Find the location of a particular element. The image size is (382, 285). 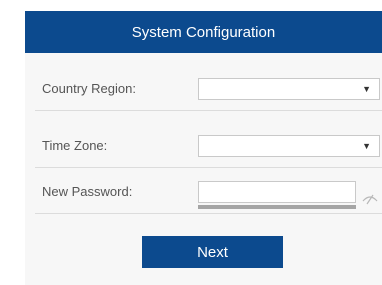

eye-slash-icon is located at coordinates (370, 199).